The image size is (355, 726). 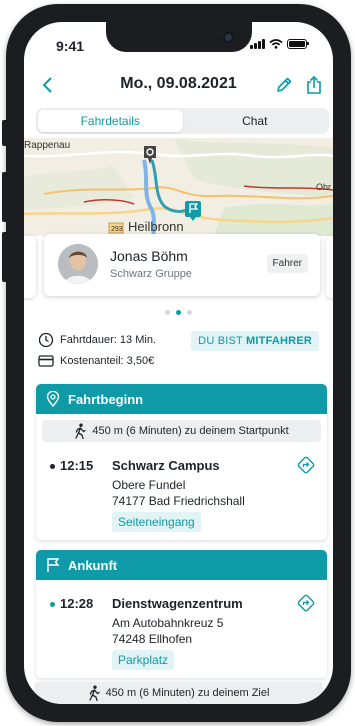 I want to click on nav-bar: Mo., 09.08.2021, so click(x=178, y=86).